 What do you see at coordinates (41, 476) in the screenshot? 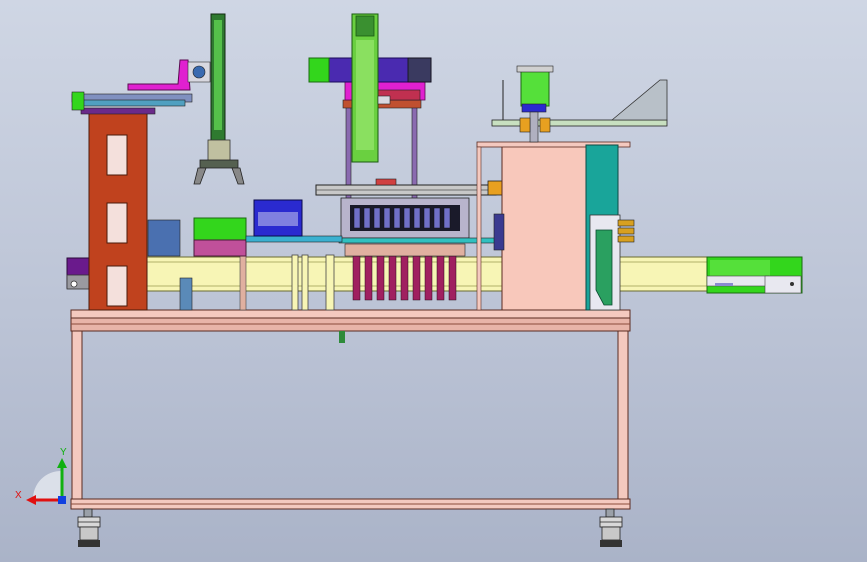
I see `coordinate-triad: Y X` at bounding box center [41, 476].